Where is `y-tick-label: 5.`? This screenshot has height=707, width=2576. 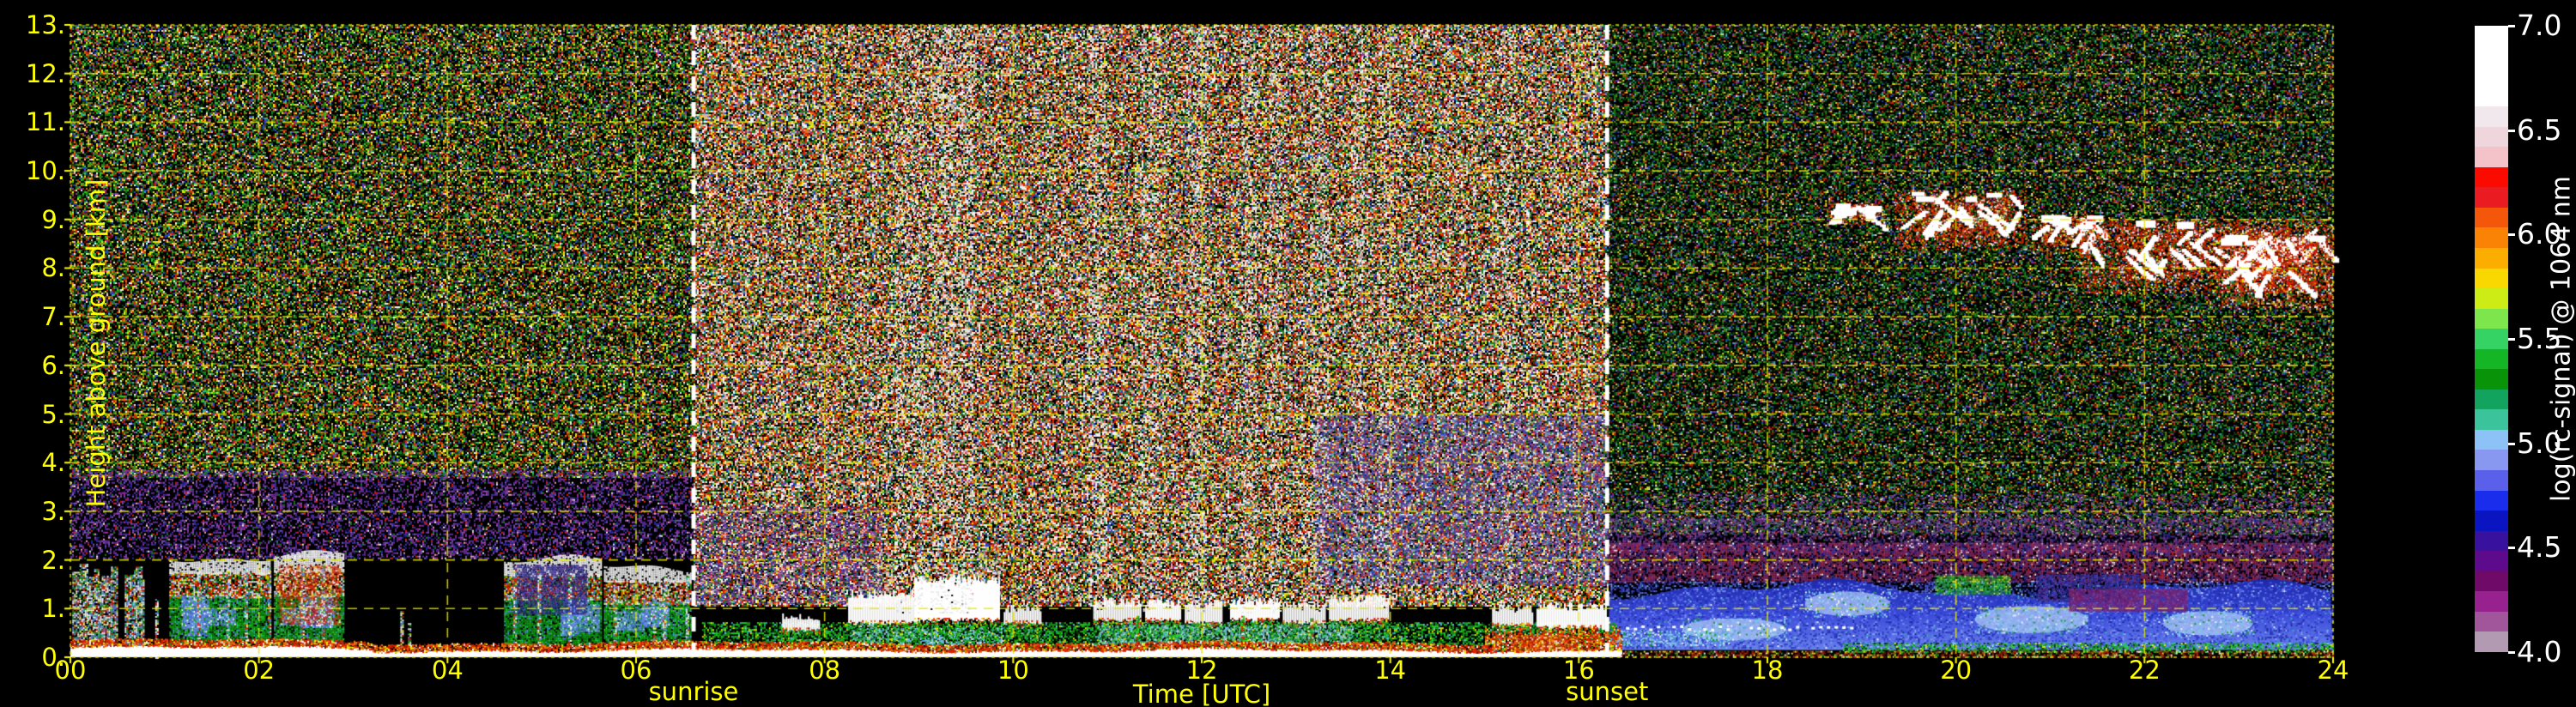 y-tick-label: 5. is located at coordinates (53, 414).